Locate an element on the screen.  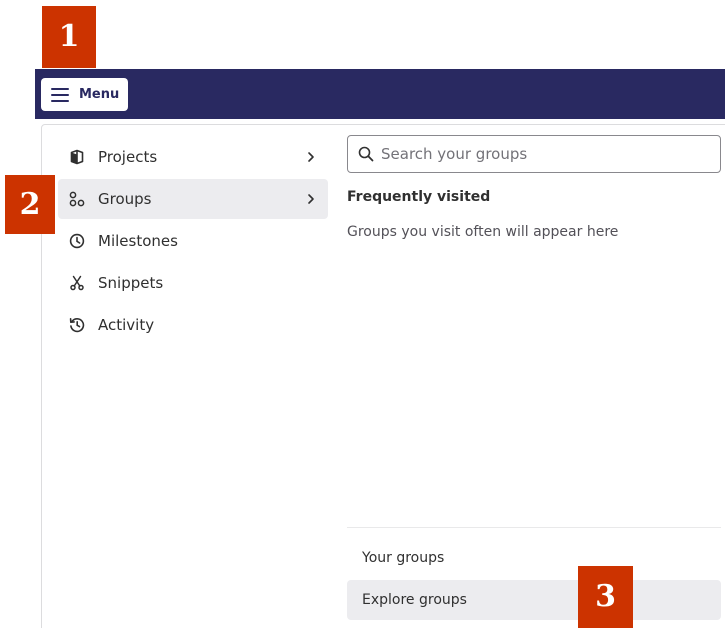
nav-item-projects: Projects is located at coordinates (193, 157).